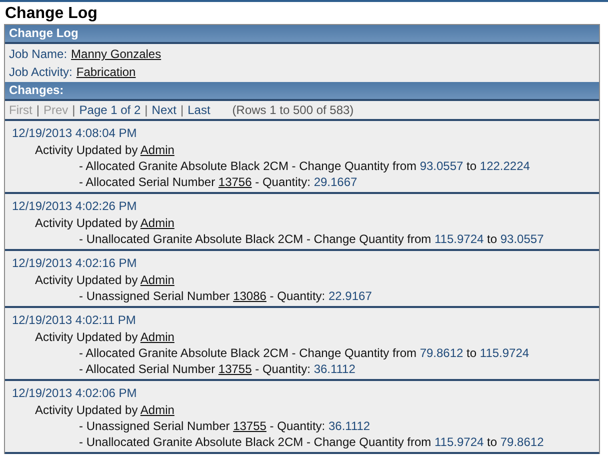 The height and width of the screenshot is (466, 608). I want to click on change-text: - Allocated Granite Absolute Black 2CM - Change Quantity from 93.0557 to 122.2224, so click(304, 166).